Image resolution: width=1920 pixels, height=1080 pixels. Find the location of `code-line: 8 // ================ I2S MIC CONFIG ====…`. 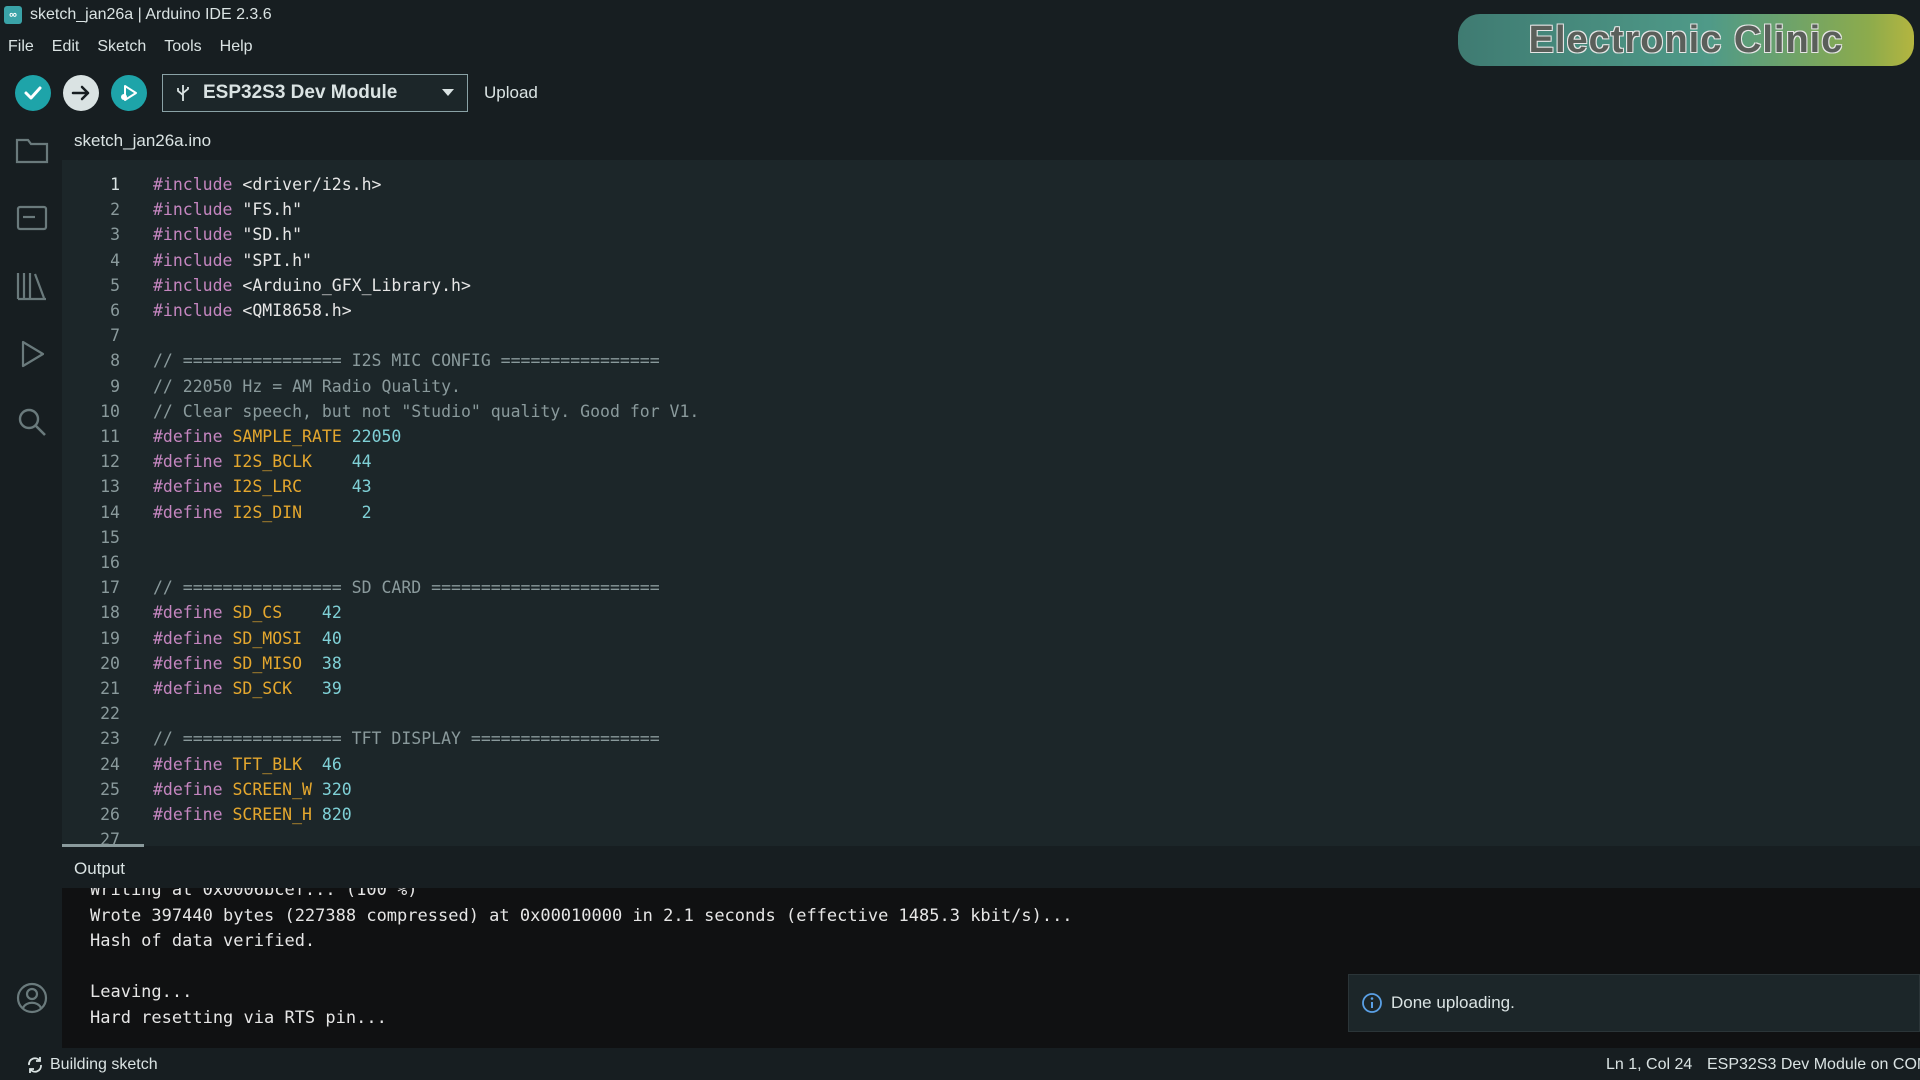

code-line: 8 // ================ I2S MIC CONFIG ====… is located at coordinates (991, 360).